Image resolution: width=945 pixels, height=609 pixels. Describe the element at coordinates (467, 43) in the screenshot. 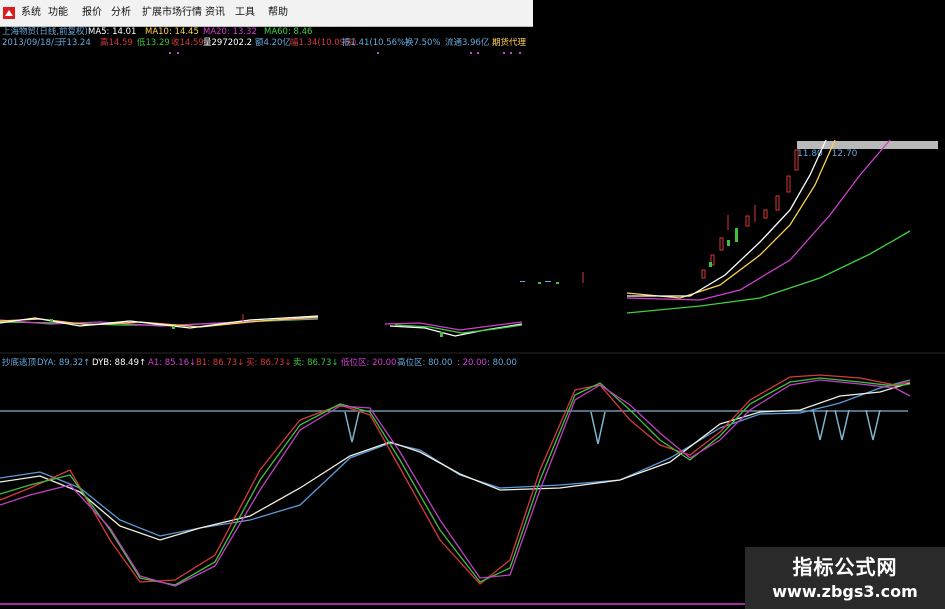

I see `info-float: 流通3.96亿` at that location.